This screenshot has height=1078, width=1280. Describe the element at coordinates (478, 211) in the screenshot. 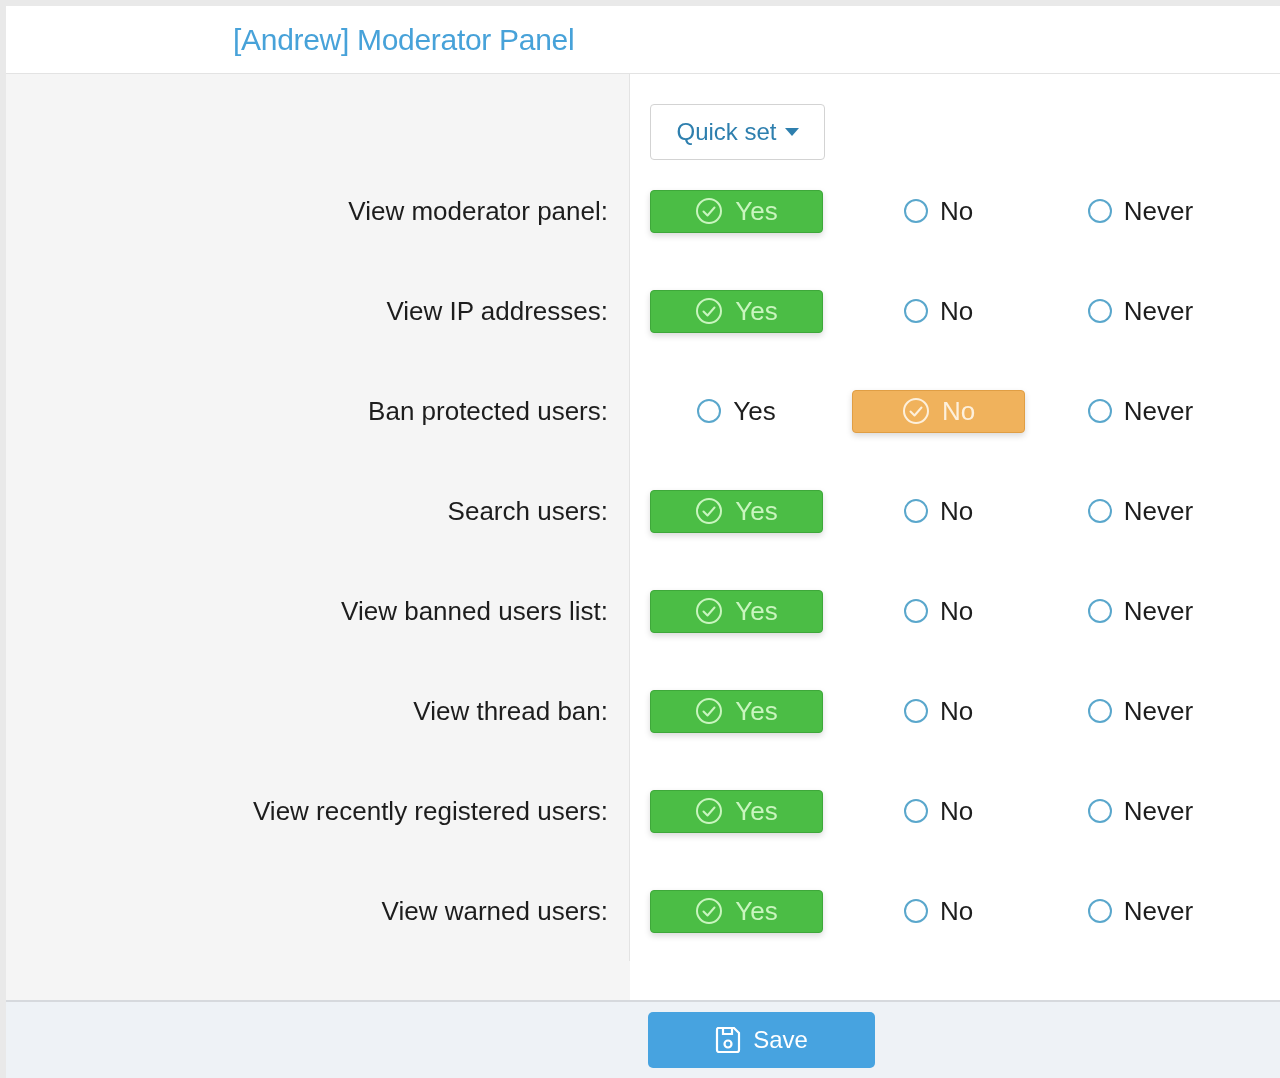

I see `permission-label: View moderator panel:` at that location.